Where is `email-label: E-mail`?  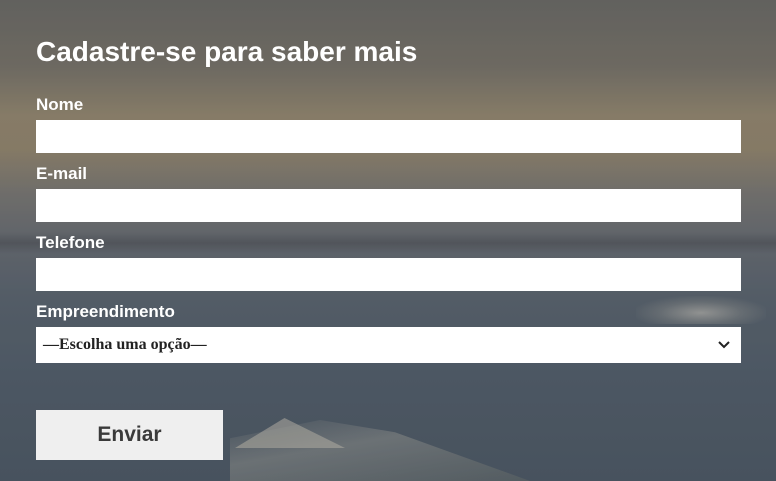
email-label: E-mail is located at coordinates (62, 173).